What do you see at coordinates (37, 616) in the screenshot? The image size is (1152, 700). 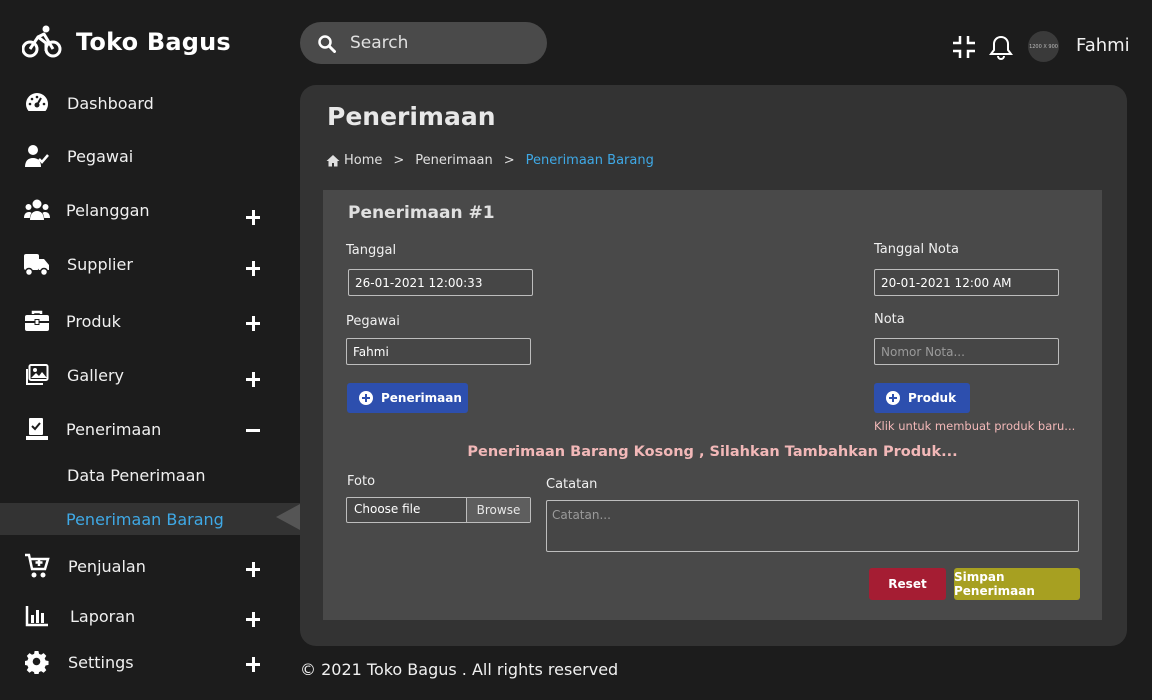 I see `bar-chart-icon` at bounding box center [37, 616].